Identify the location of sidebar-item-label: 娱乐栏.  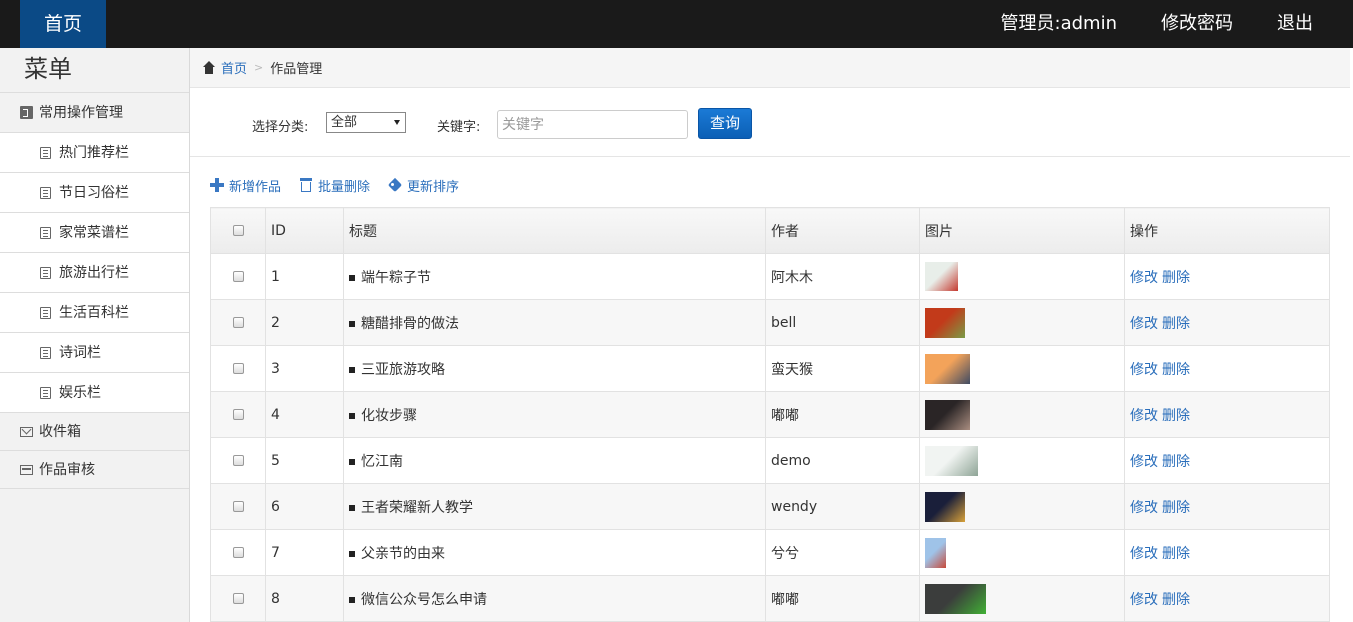
(80, 392).